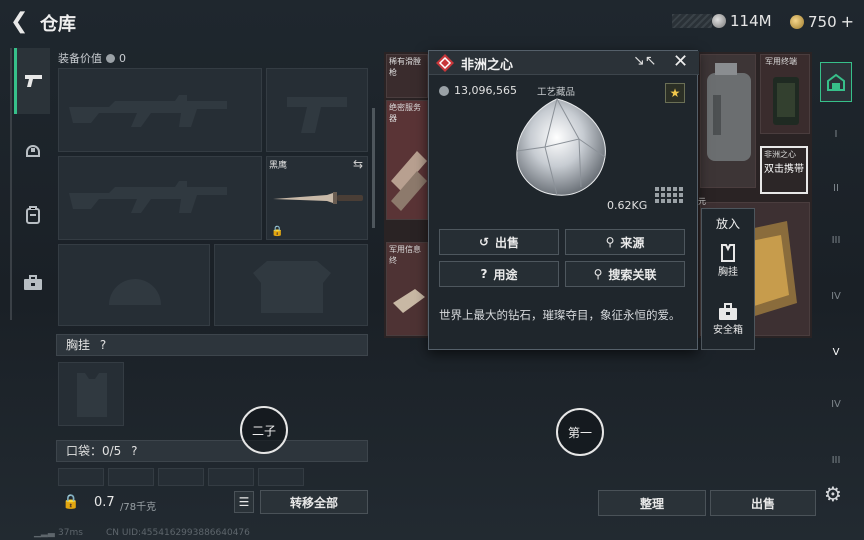 The width and height of the screenshot is (864, 540). I want to click on chest-rig-slot, so click(91, 394).